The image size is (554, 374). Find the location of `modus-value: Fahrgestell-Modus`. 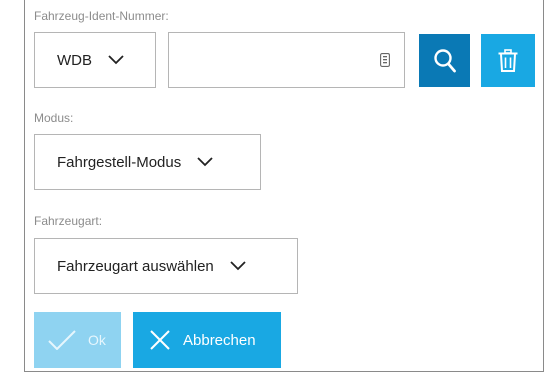

modus-value: Fahrgestell-Modus is located at coordinates (119, 162).